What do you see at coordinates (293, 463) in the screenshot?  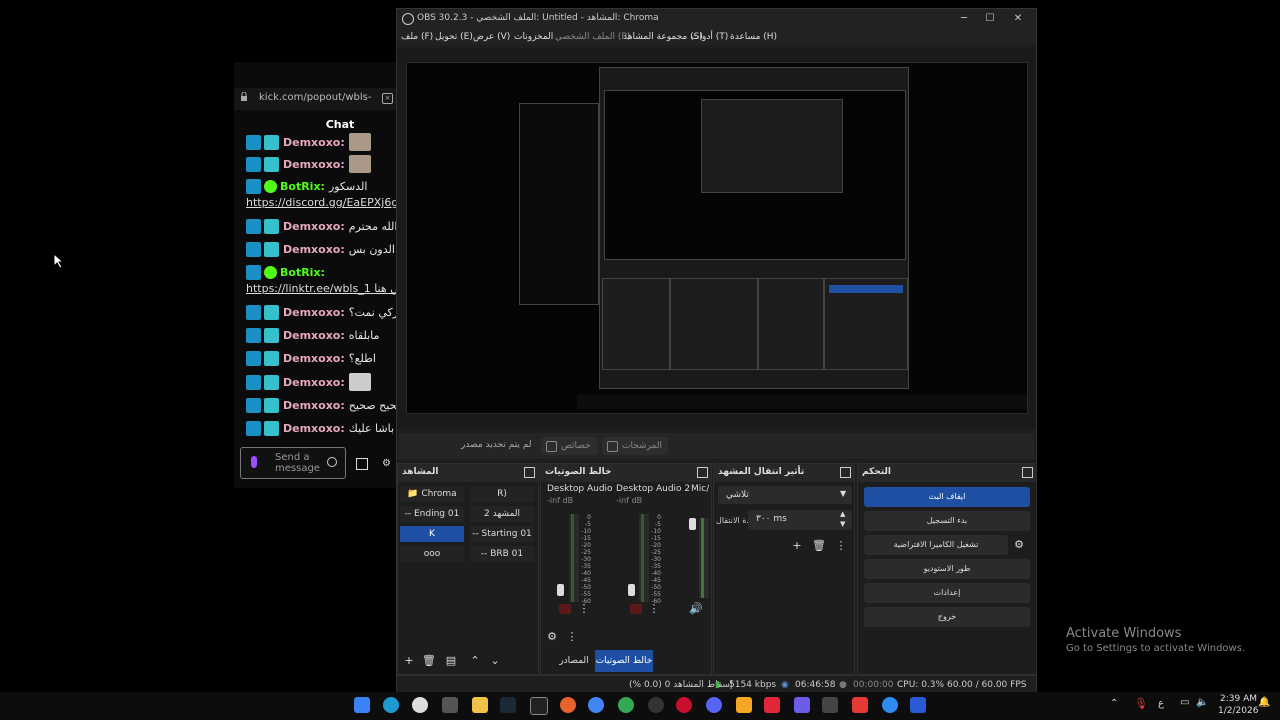 I see `send-message-input: Send a message` at bounding box center [293, 463].